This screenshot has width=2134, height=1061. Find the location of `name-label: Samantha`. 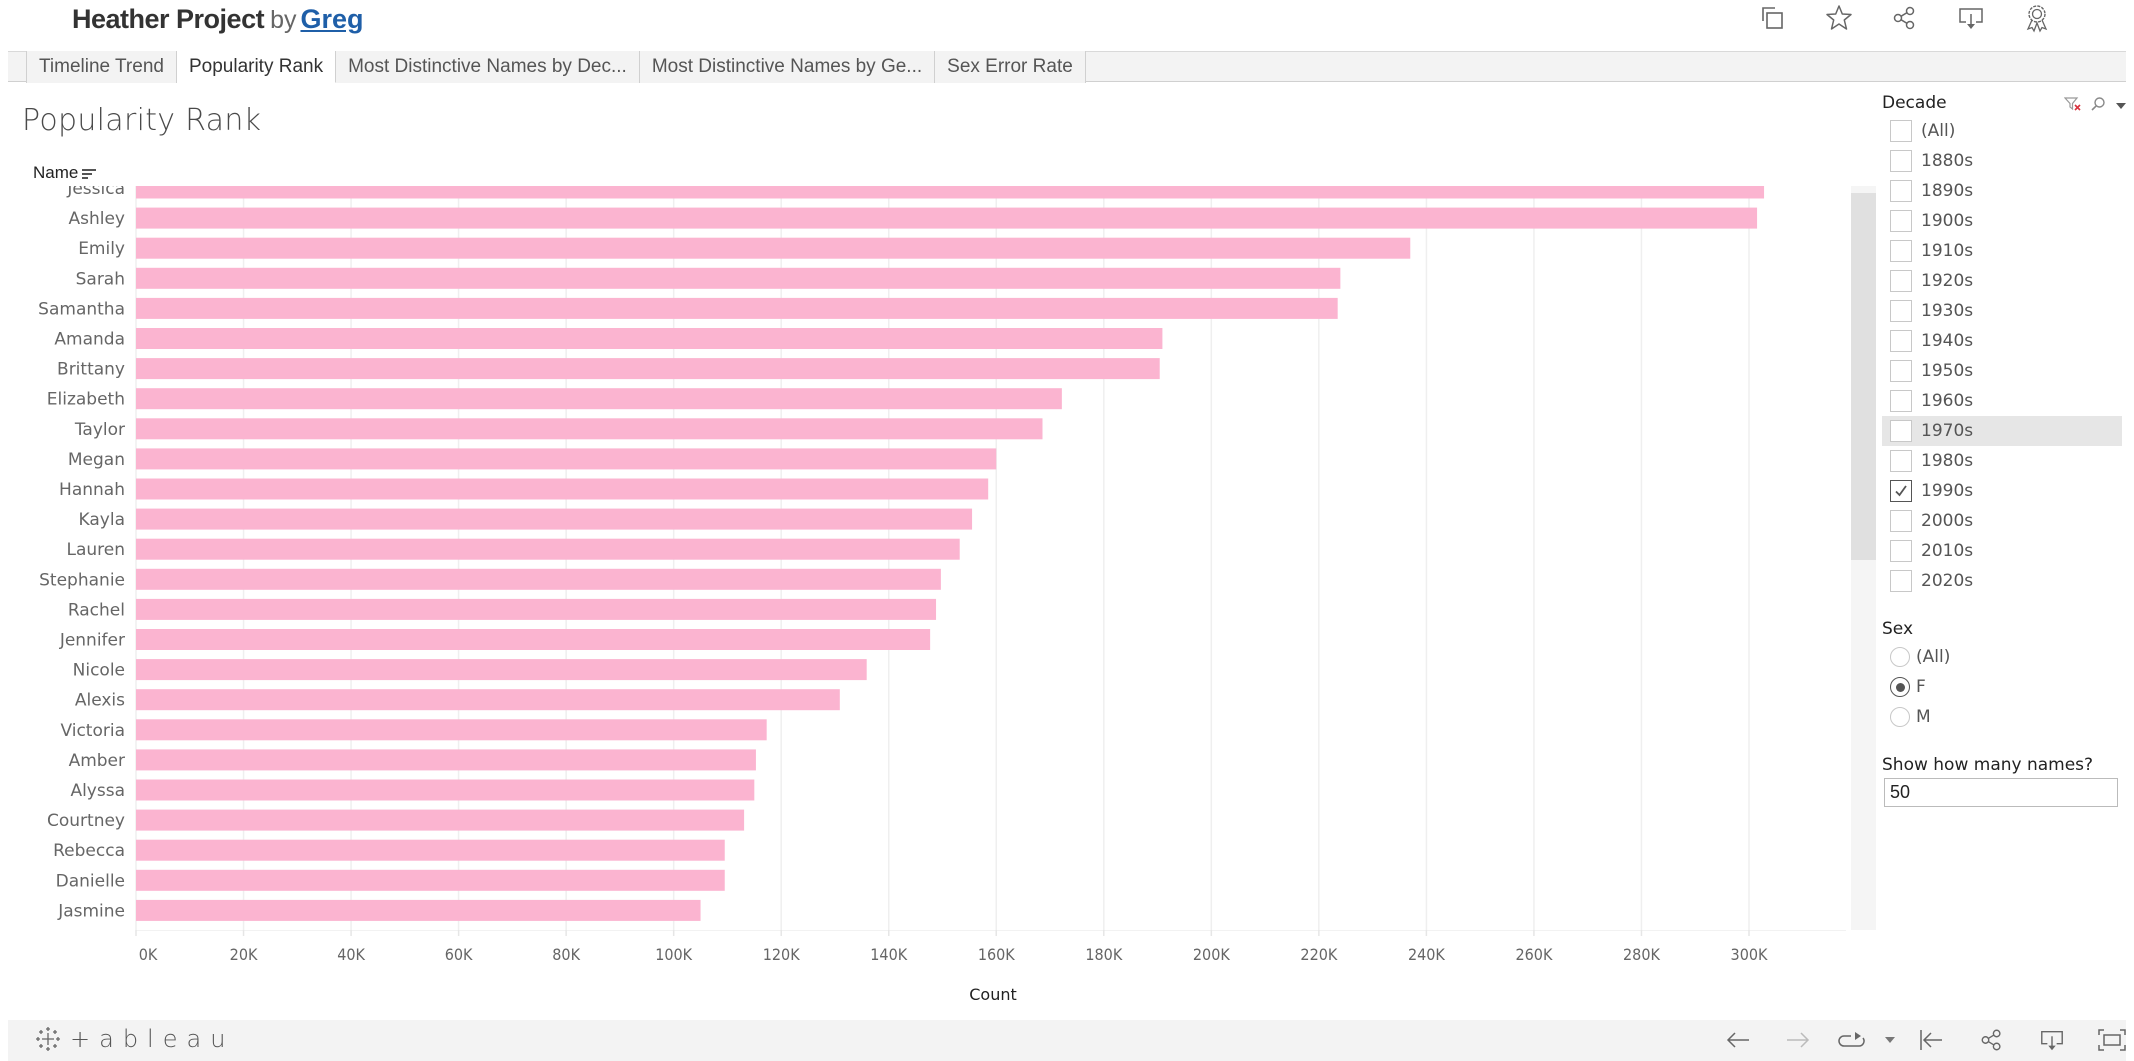

name-label: Samantha is located at coordinates (81, 309).